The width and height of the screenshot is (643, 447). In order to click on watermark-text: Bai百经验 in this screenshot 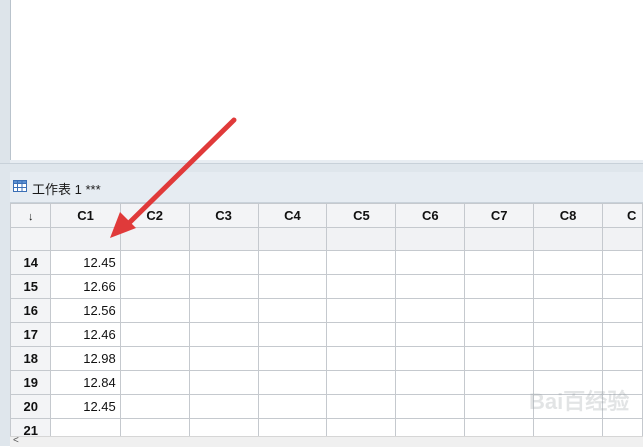, I will do `click(579, 401)`.